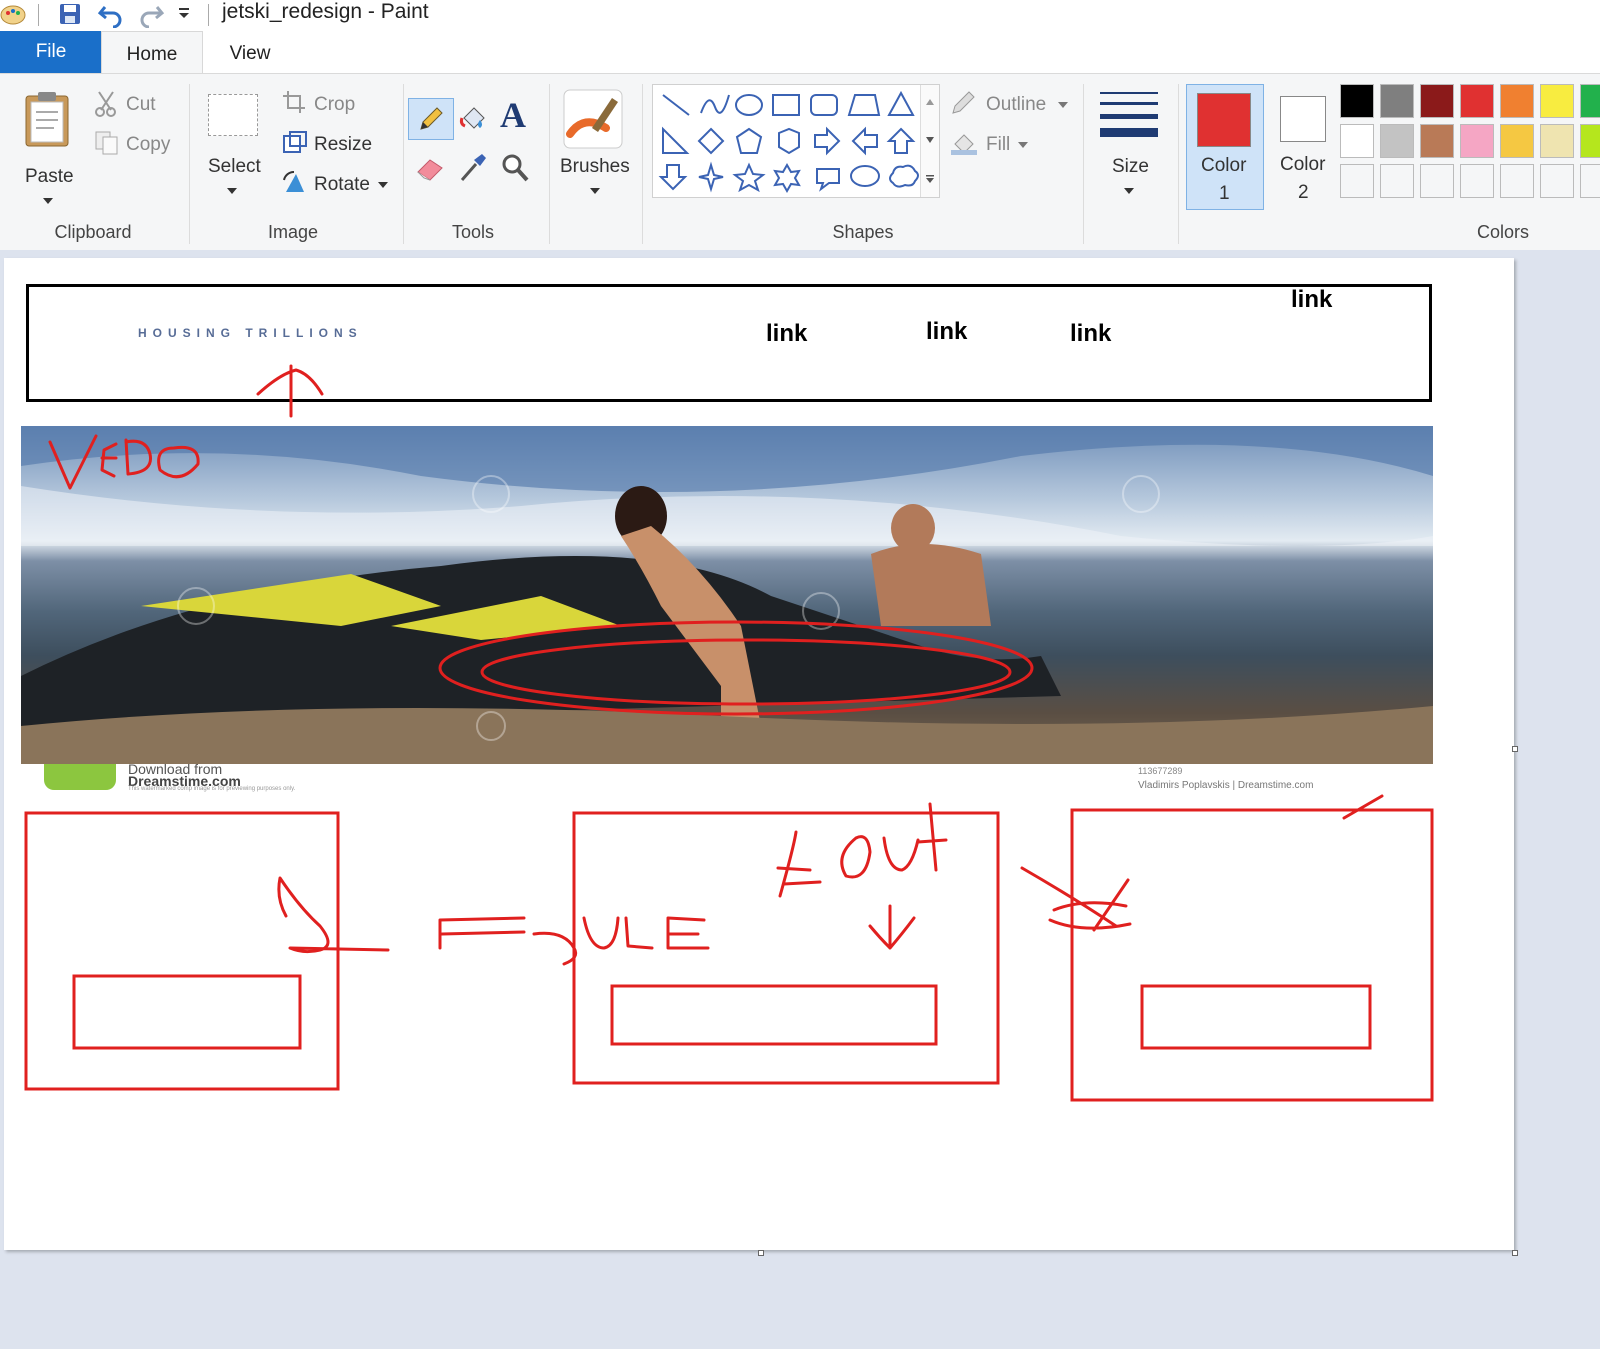 This screenshot has width=1600, height=1349. Describe the element at coordinates (141, 104) in the screenshot. I see `cut-label: Cut` at that location.